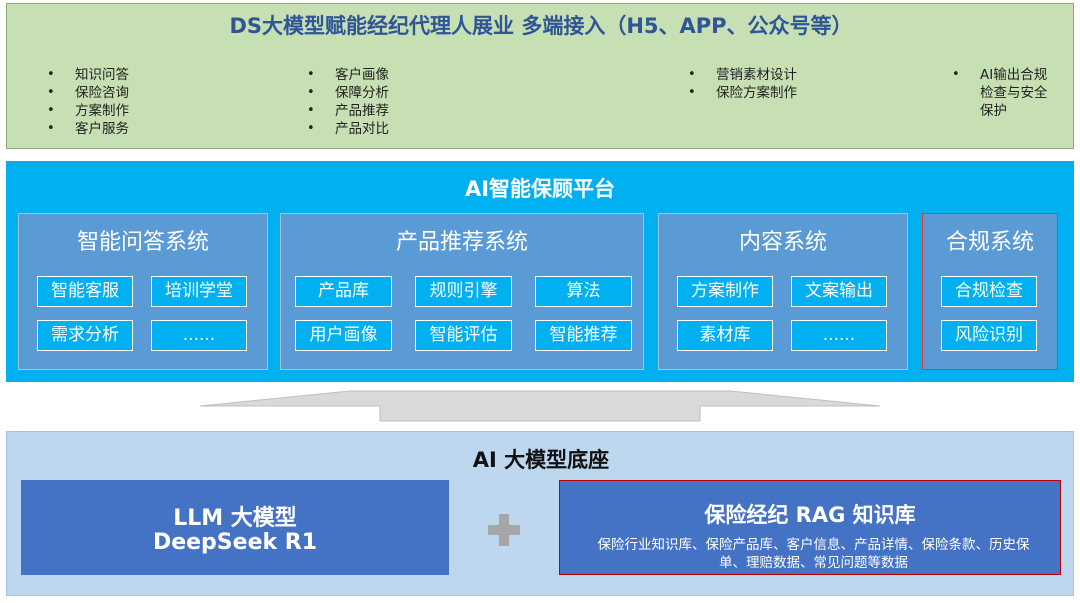 Image resolution: width=1080 pixels, height=603 pixels. Describe the element at coordinates (504, 530) in the screenshot. I see `plus-icon` at that location.